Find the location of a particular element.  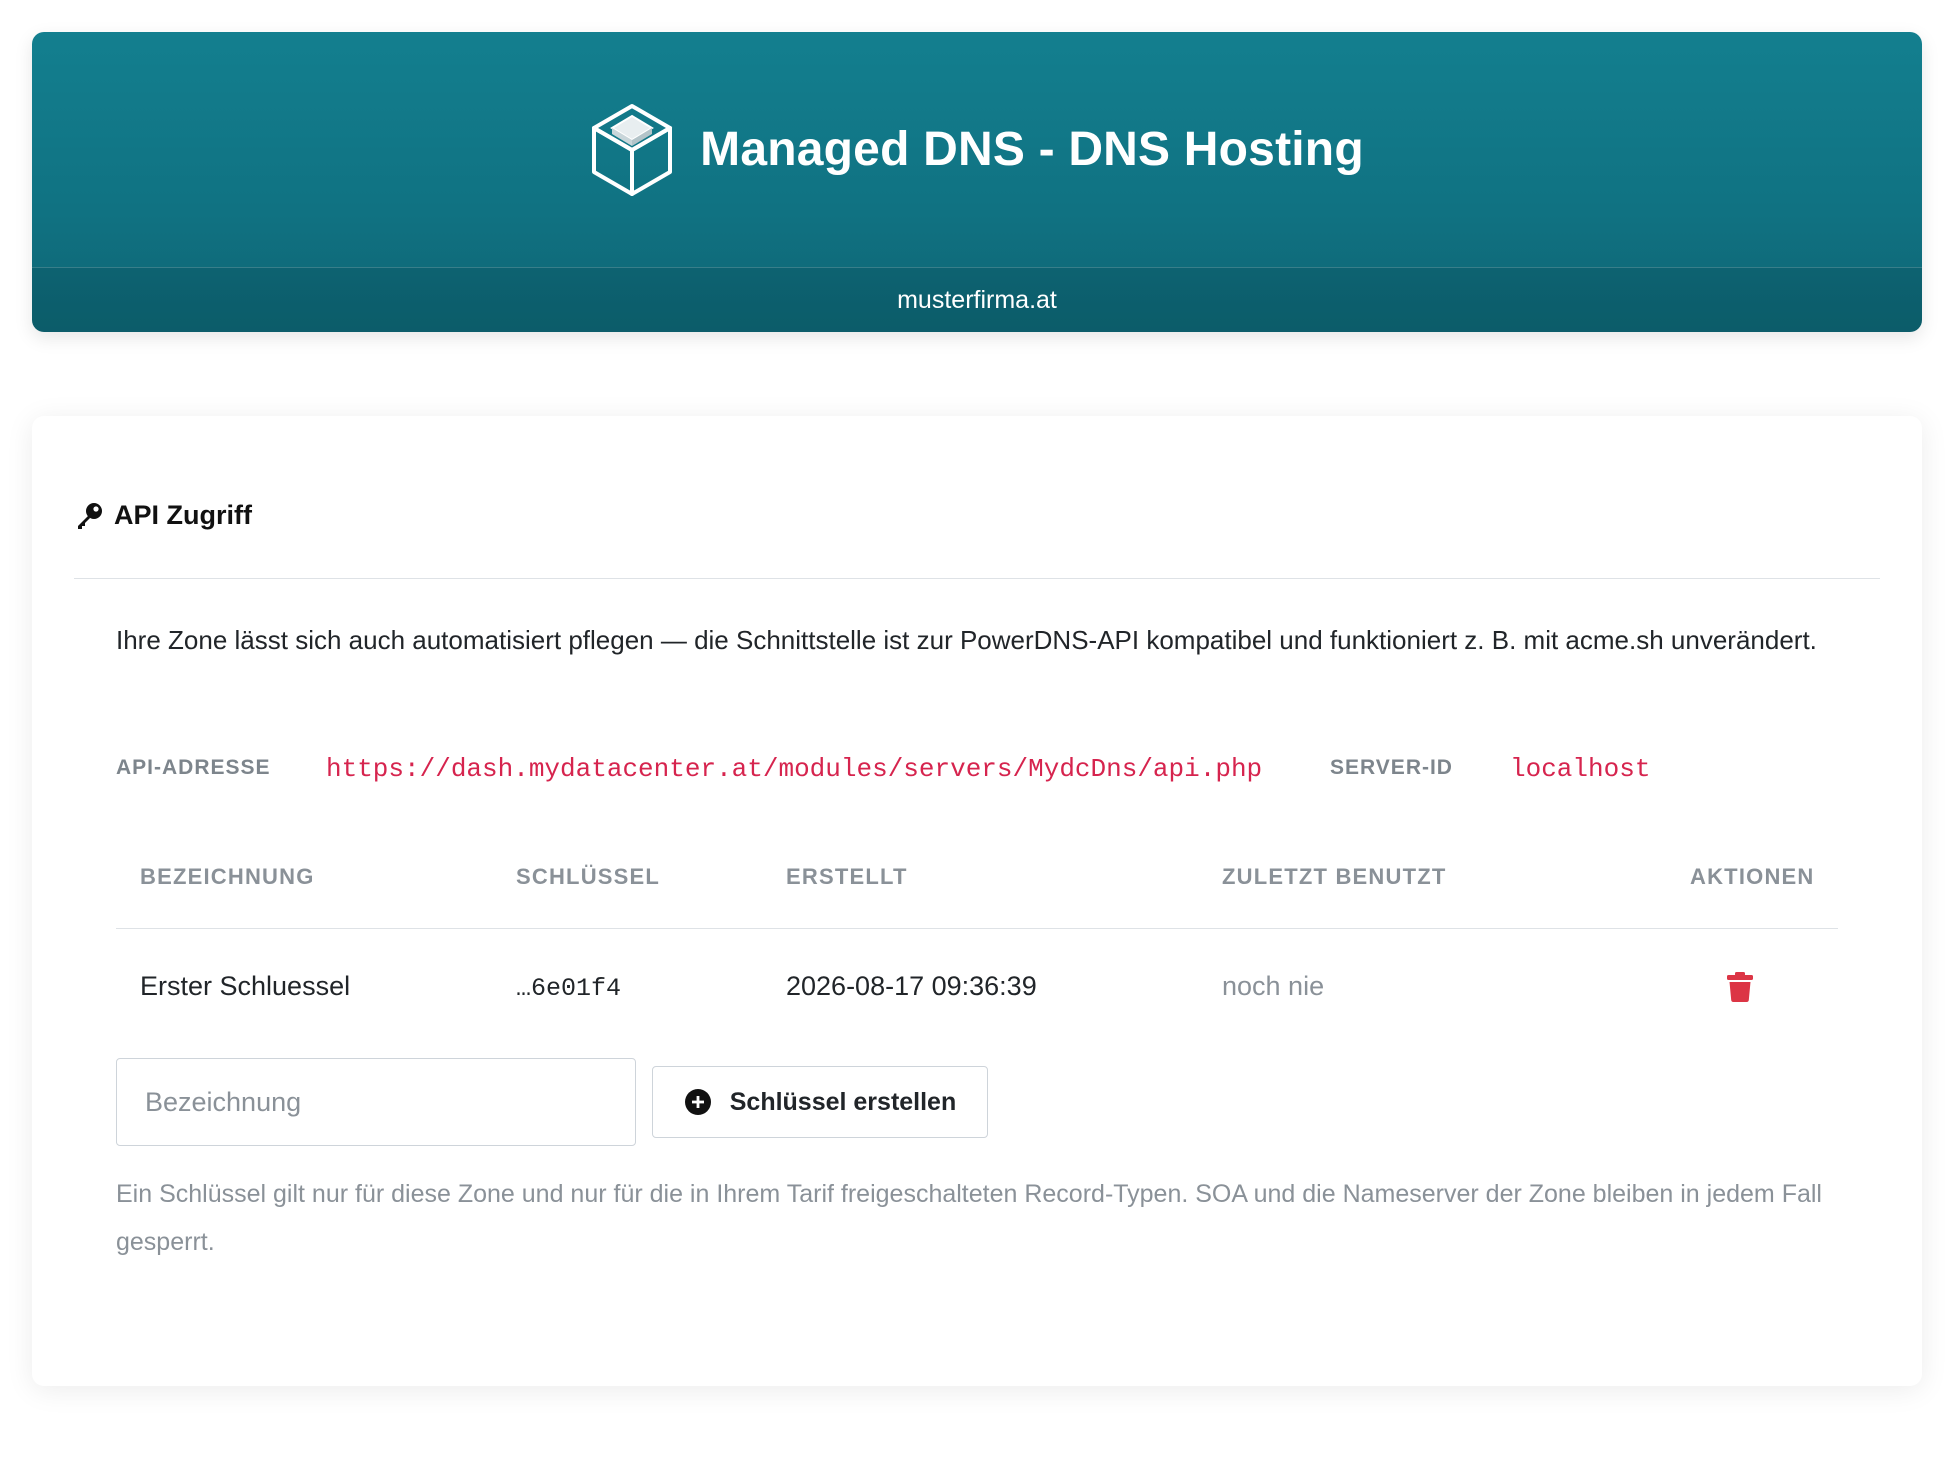

column-header-key: SCHLÜSSEL is located at coordinates (588, 876).